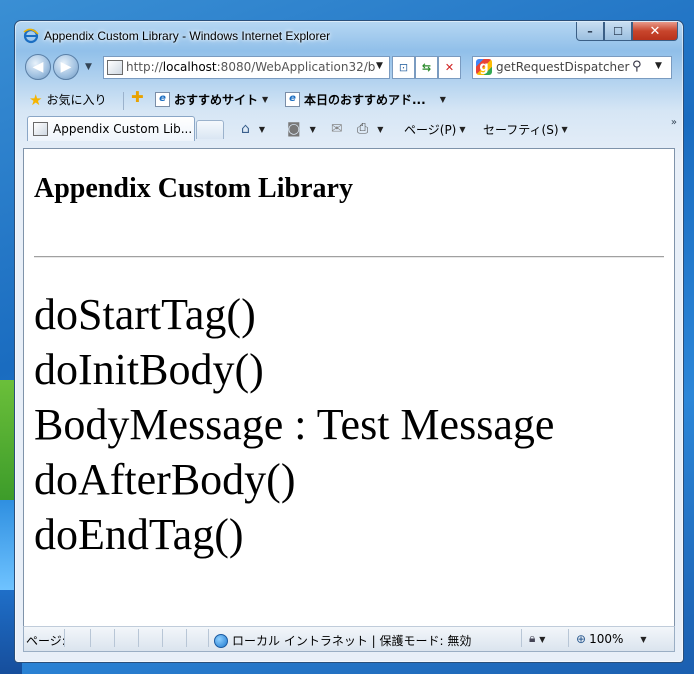 The width and height of the screenshot is (694, 674). I want to click on refresh-icon: ⇆, so click(426, 67).